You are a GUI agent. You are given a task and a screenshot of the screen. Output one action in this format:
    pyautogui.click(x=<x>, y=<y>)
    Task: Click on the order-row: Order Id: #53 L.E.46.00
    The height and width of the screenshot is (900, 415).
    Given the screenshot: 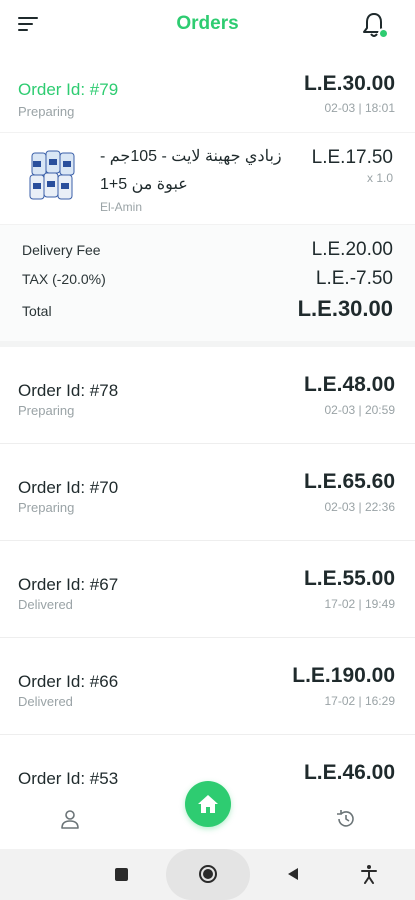 What is the action you would take?
    pyautogui.click(x=207, y=761)
    